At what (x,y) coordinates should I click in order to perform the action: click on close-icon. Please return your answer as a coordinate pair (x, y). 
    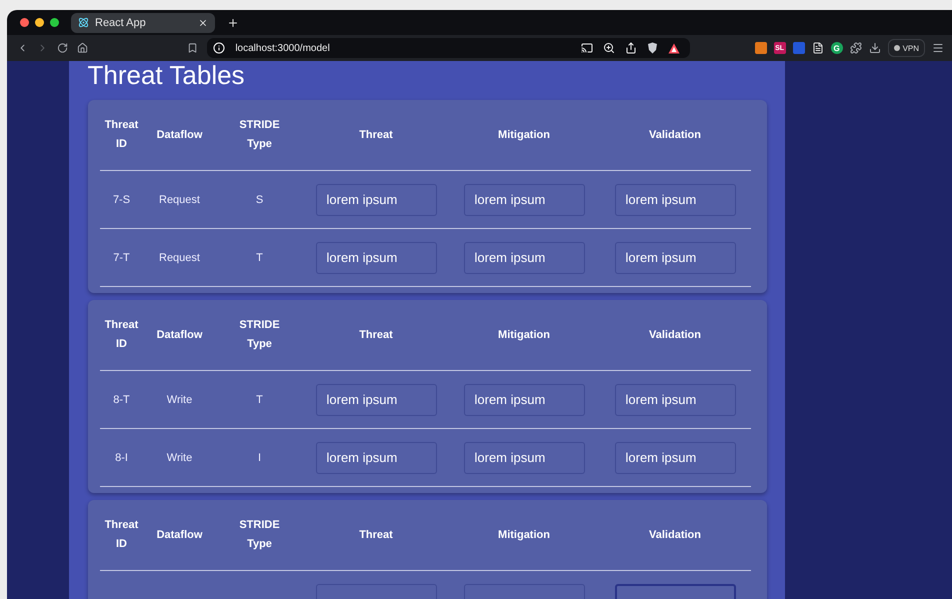
    Looking at the image, I should click on (203, 23).